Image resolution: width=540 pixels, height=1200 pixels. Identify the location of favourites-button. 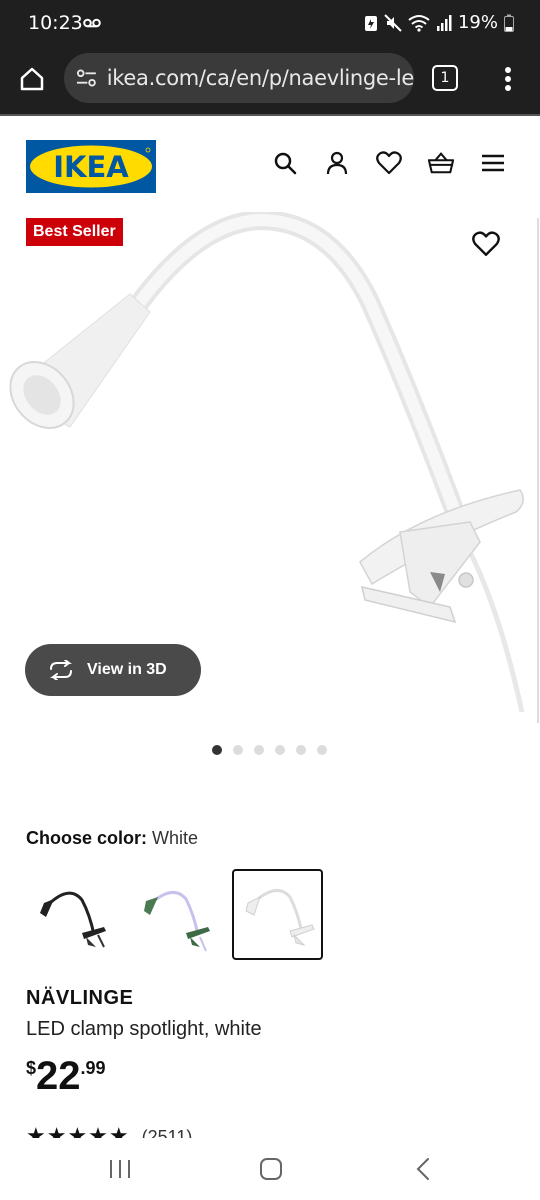
(389, 163).